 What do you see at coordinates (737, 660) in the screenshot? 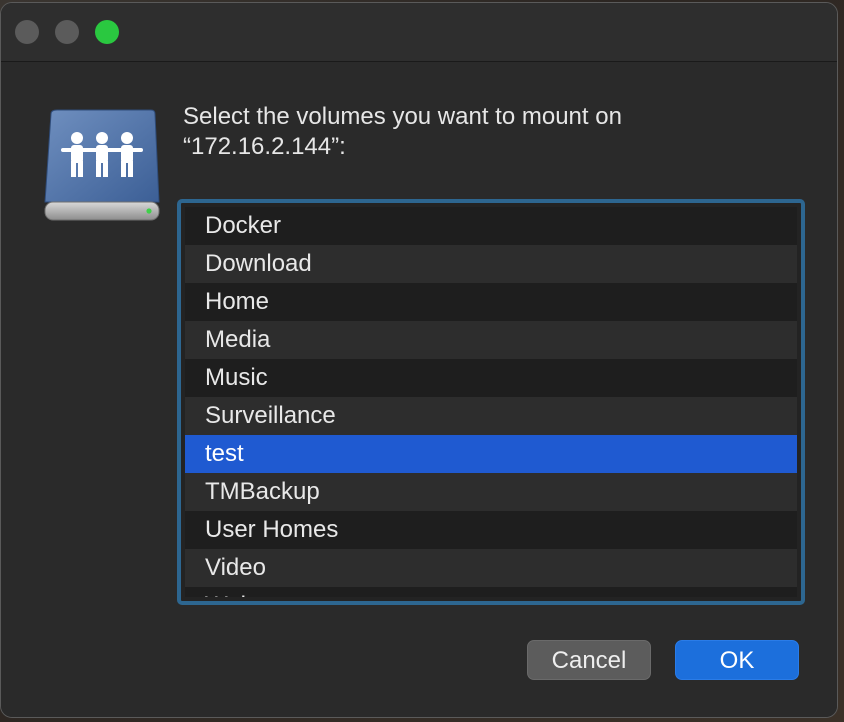
I see `ok-button: OK` at bounding box center [737, 660].